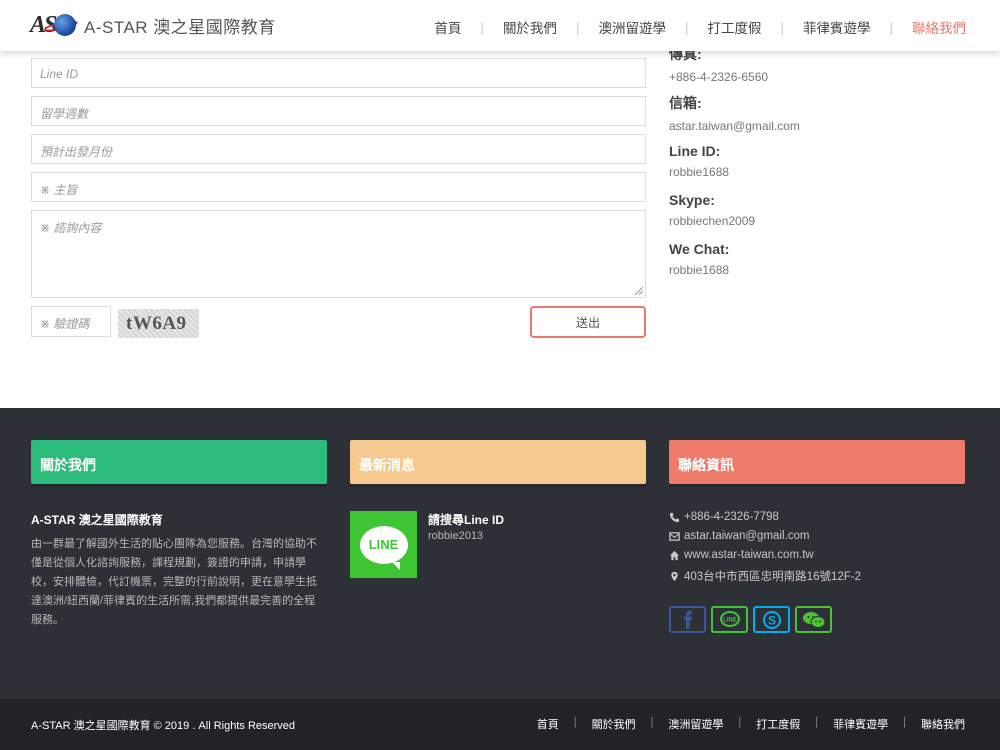  Describe the element at coordinates (734, 113) in the screenshot. I see `email-block: 信箱: astar.taiwan@gmail.com` at that location.